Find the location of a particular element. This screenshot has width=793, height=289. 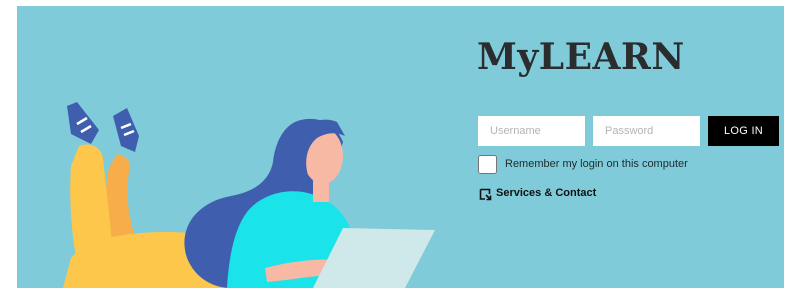

username-input is located at coordinates (531, 131).